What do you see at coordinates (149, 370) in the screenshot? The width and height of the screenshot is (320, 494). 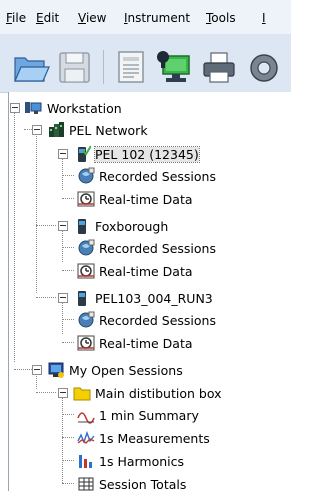 I see `tree-node-my-open-sessions: My Open Sessions` at bounding box center [149, 370].